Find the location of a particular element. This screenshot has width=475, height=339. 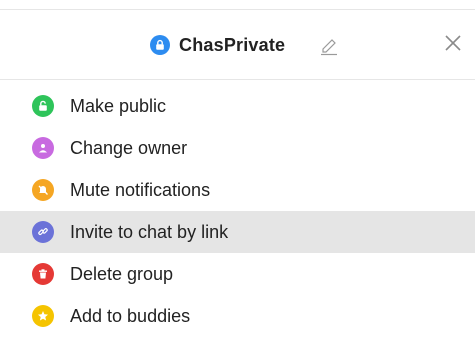

title-group: ChasPrivate is located at coordinates (217, 45).